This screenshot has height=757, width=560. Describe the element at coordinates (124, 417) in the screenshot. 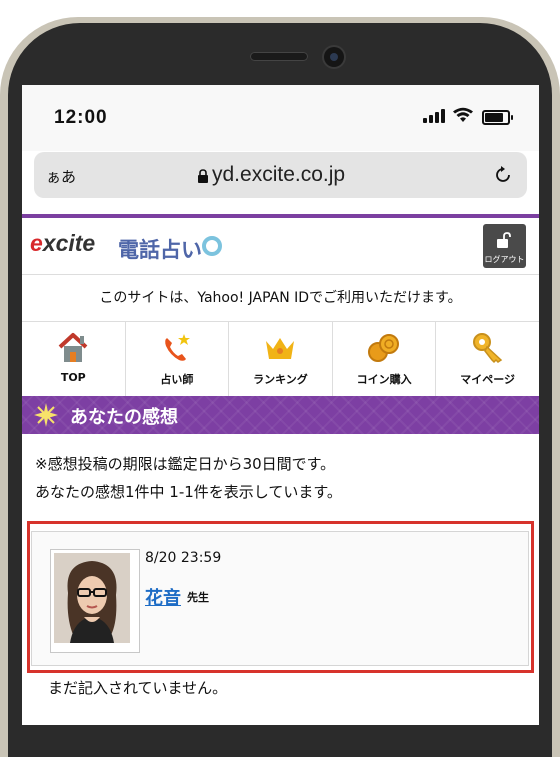

I see `section-title: あなたの感想` at that location.